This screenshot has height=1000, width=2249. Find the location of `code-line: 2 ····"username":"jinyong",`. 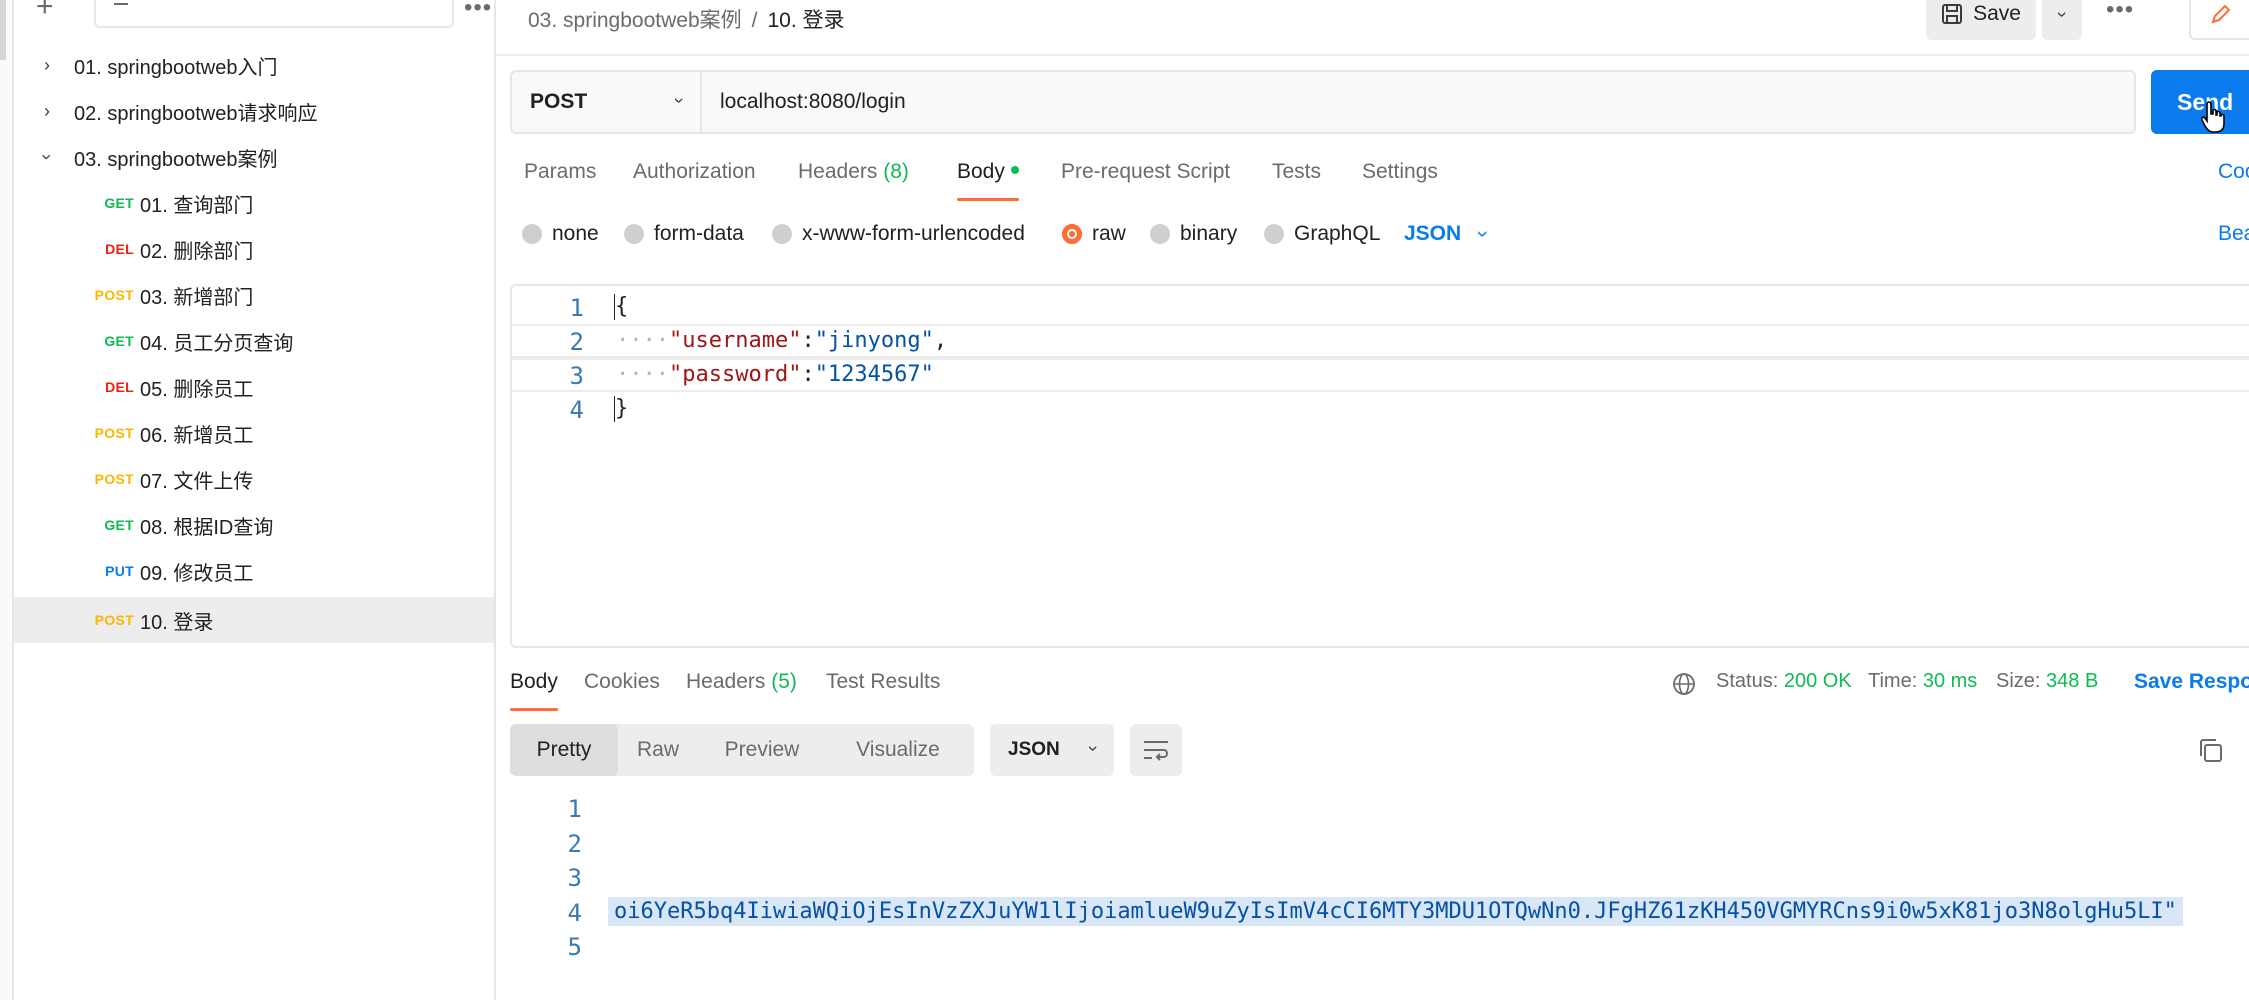

code-line: 2 ····"username":"jinyong", is located at coordinates (1380, 341).